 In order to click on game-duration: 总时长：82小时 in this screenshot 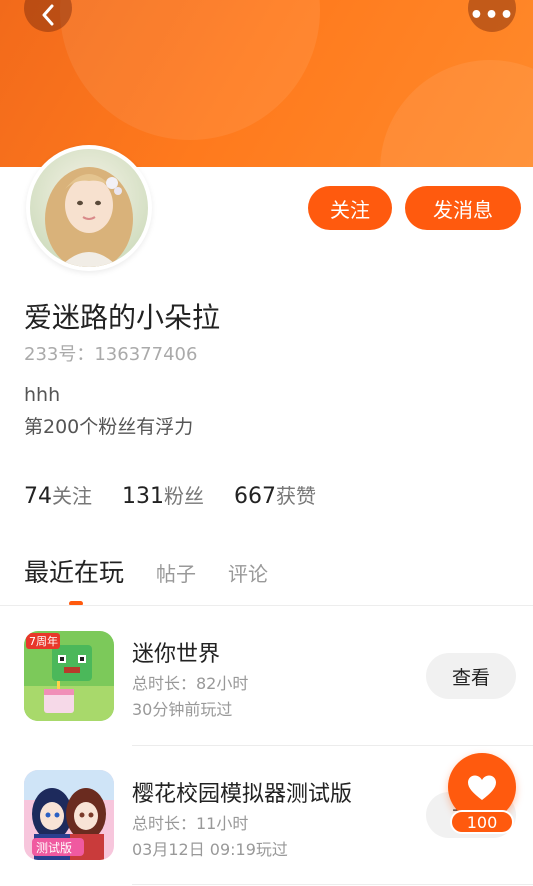, I will do `click(190, 683)`.